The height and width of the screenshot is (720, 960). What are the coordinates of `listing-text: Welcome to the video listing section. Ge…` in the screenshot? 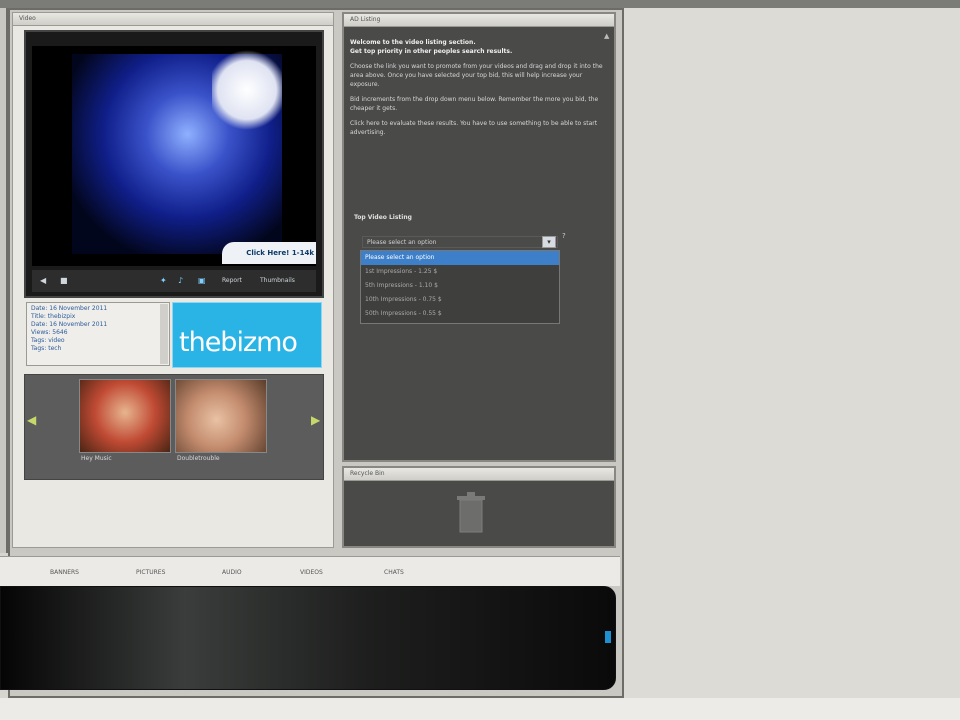 It's located at (481, 90).